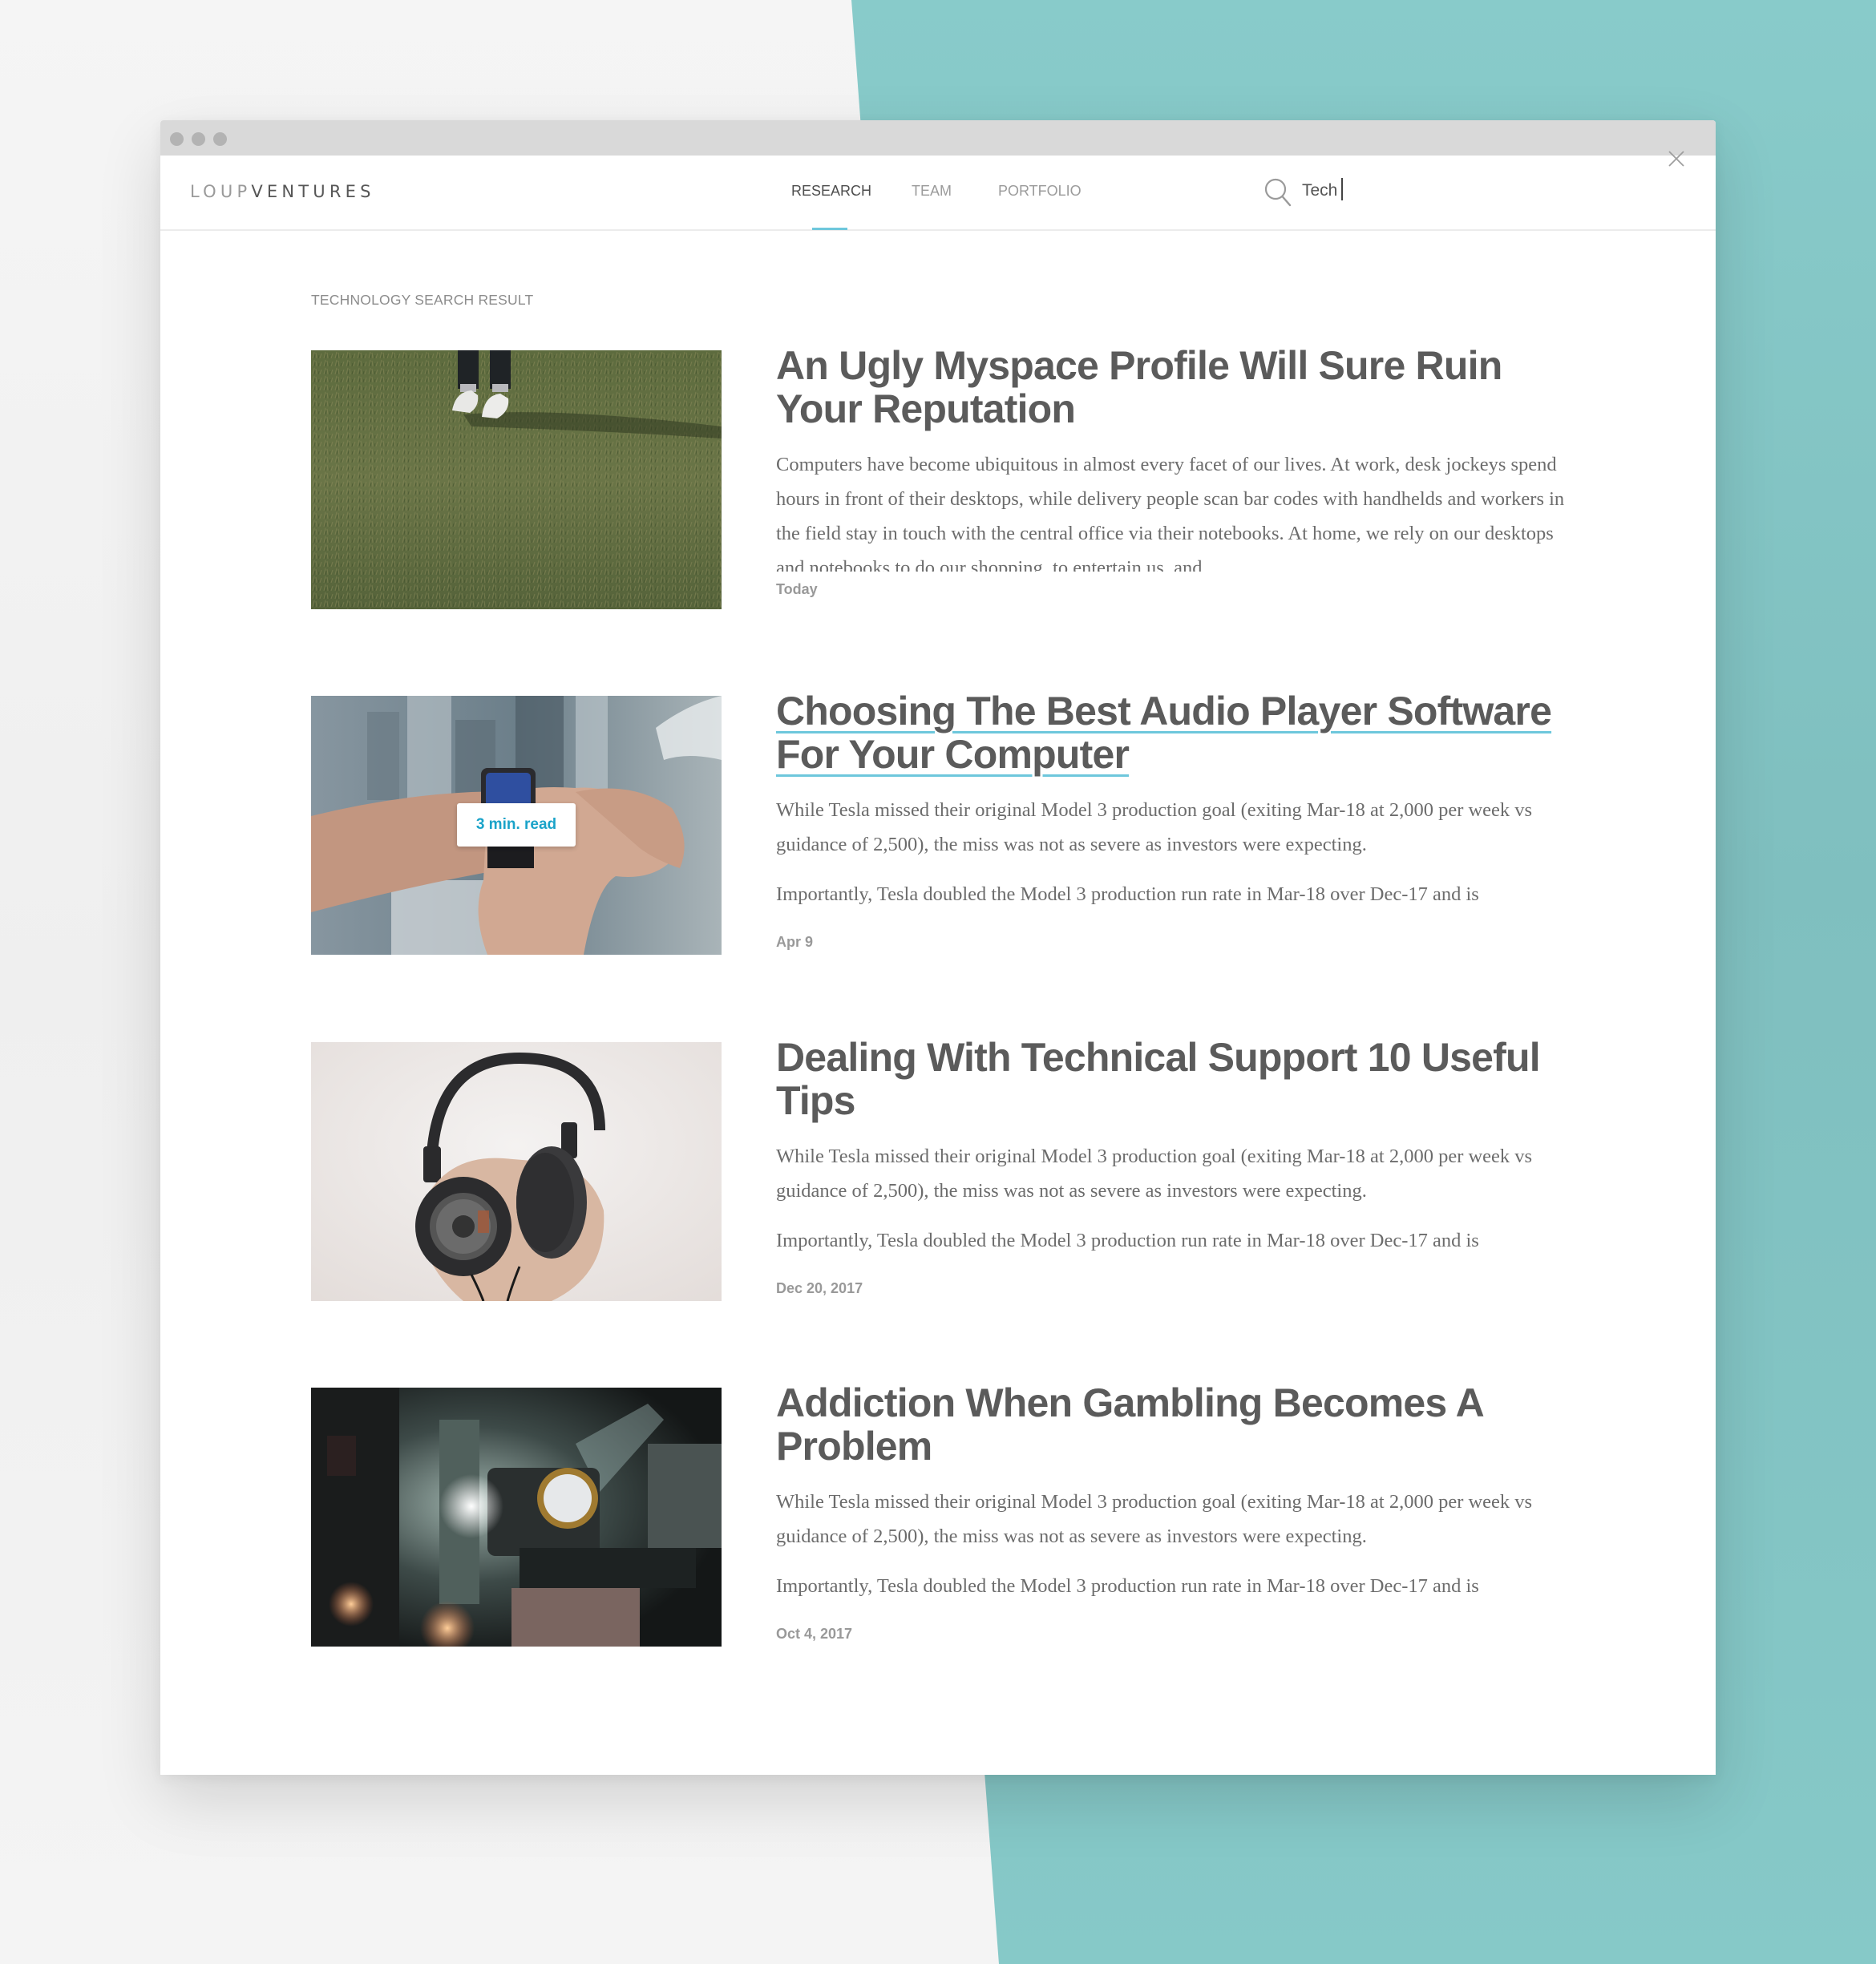  I want to click on text-caret, so click(1342, 189).